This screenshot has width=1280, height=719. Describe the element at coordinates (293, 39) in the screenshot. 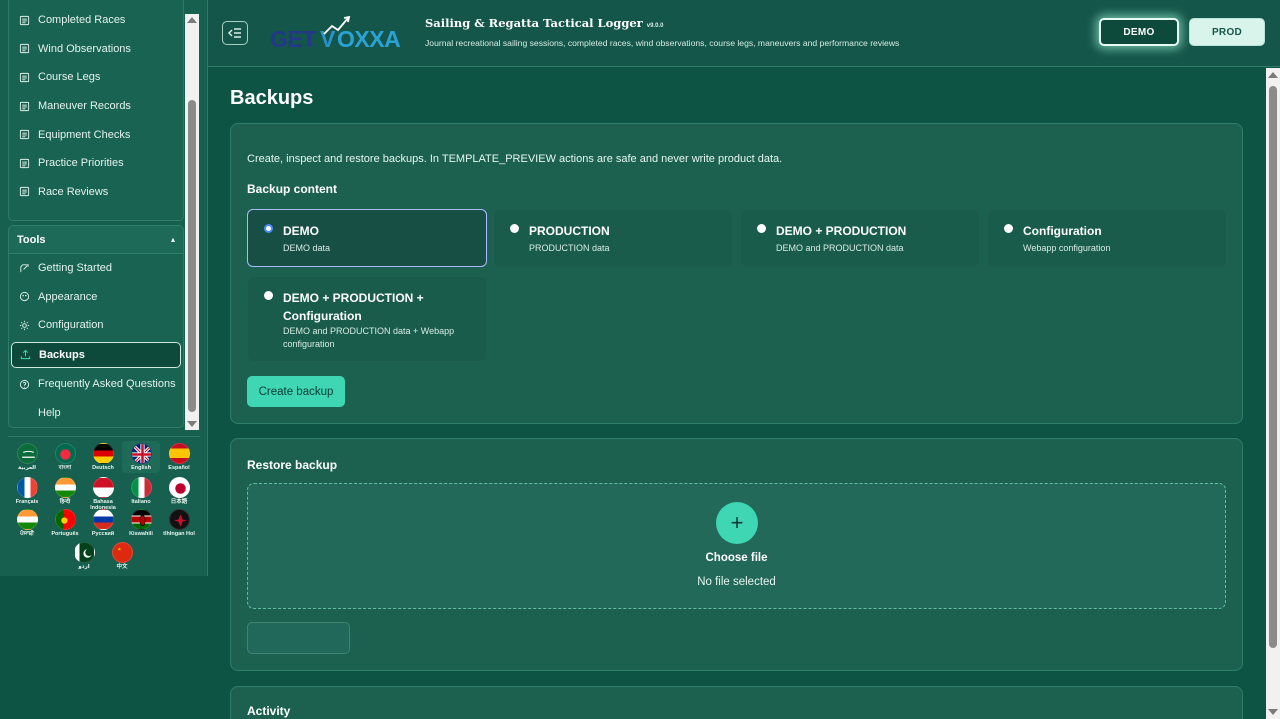

I see `svg-text: GET` at that location.